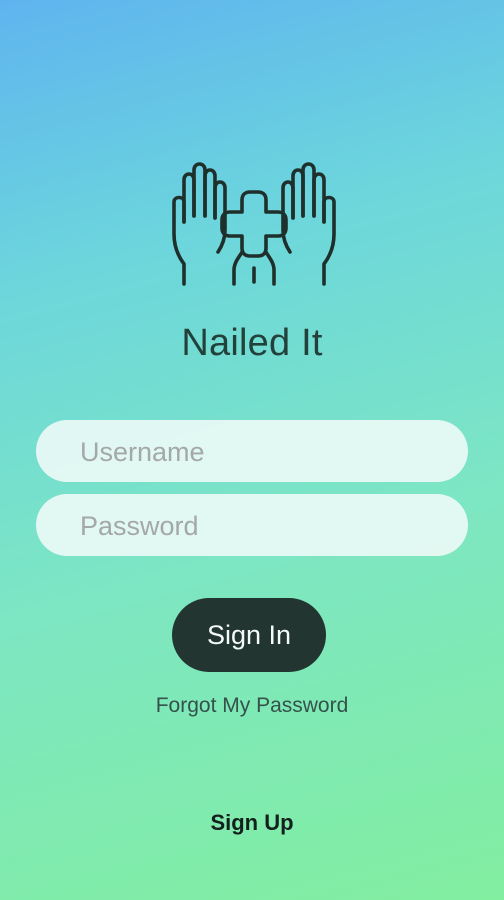 Image resolution: width=504 pixels, height=900 pixels. I want to click on password-field, so click(252, 526).